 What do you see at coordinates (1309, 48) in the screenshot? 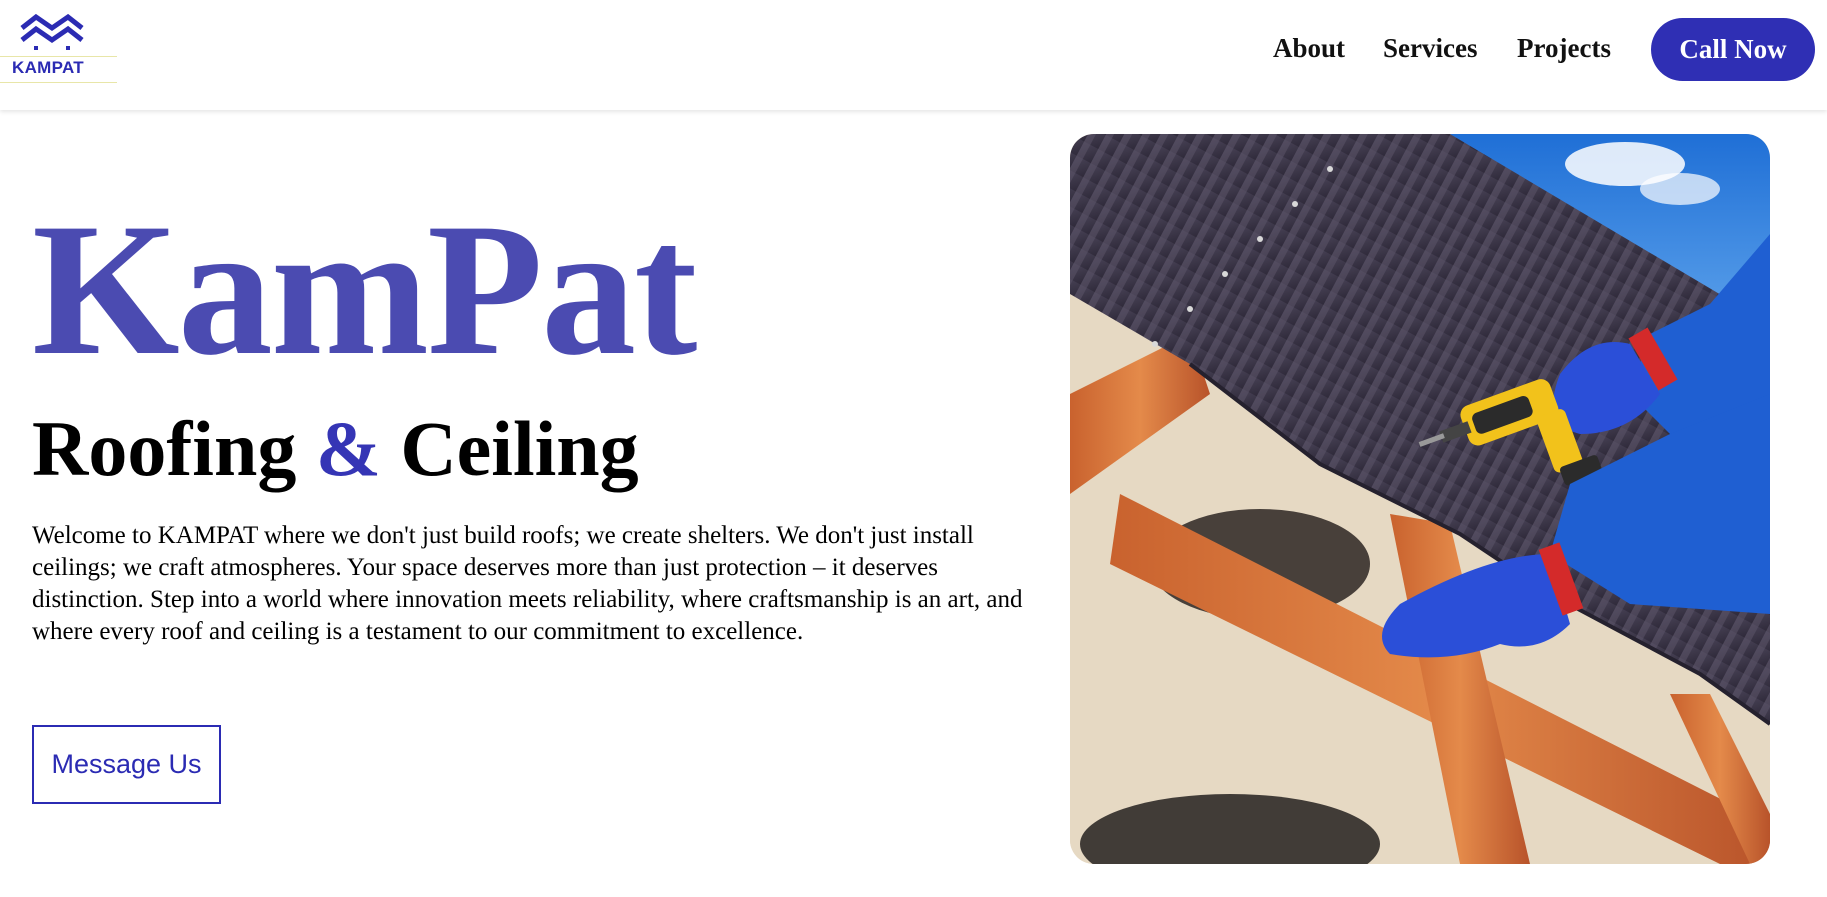
I see `nav-link-about: About` at bounding box center [1309, 48].